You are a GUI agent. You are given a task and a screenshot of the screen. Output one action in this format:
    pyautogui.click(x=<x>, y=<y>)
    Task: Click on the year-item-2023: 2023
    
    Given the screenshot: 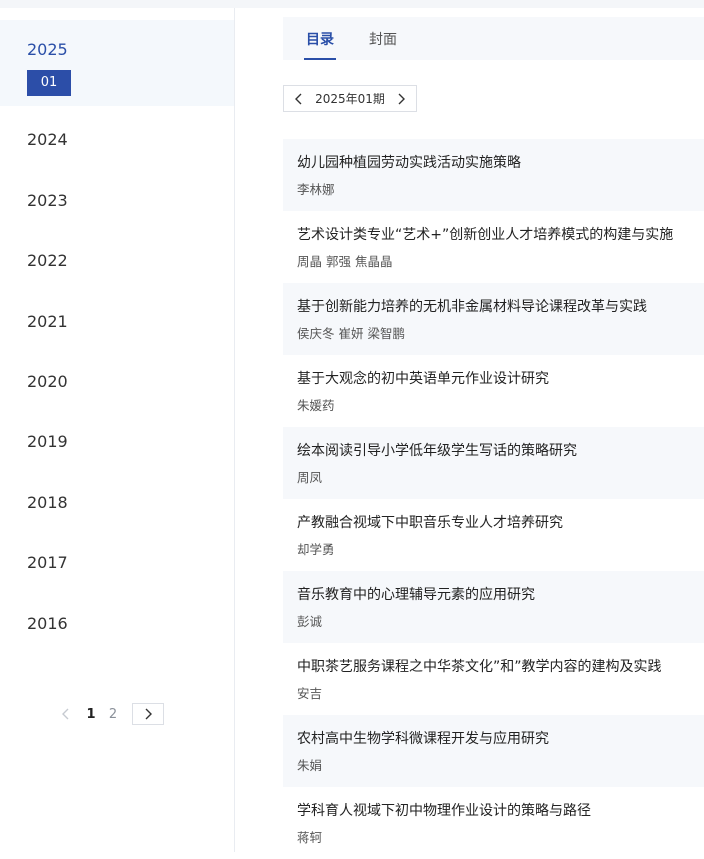 What is the action you would take?
    pyautogui.click(x=117, y=201)
    